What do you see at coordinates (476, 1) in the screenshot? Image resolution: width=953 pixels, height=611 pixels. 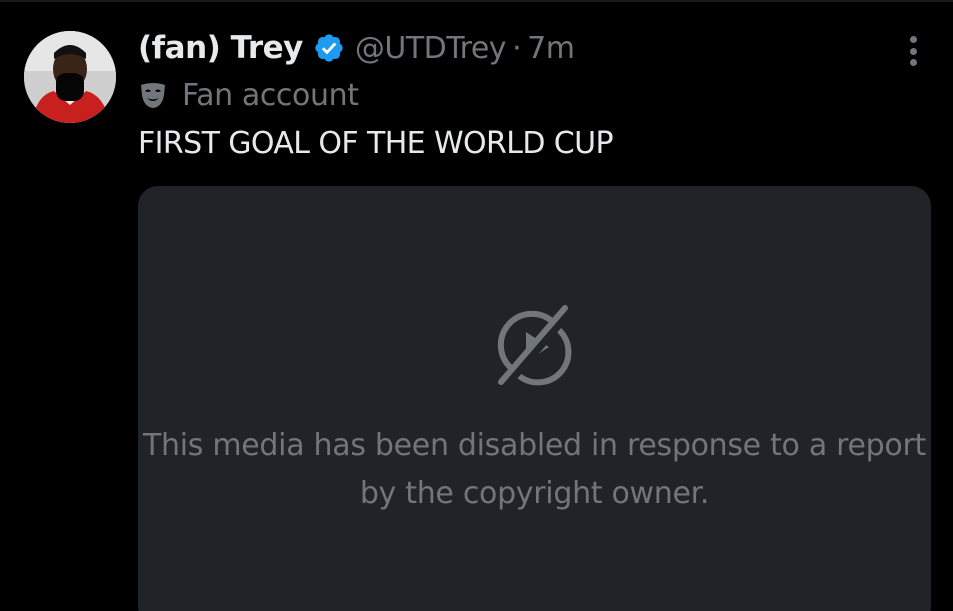 I see `divider` at bounding box center [476, 1].